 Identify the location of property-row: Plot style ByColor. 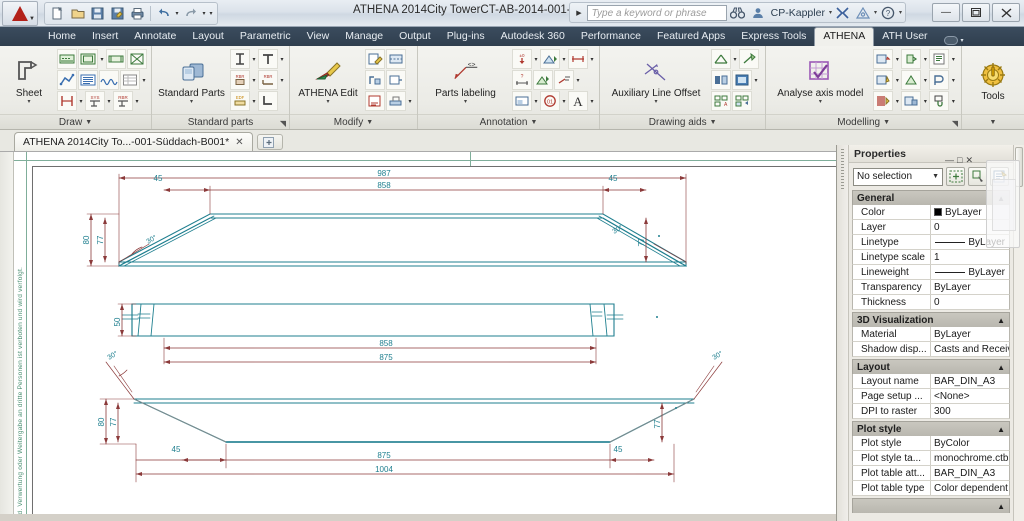
(931, 443).